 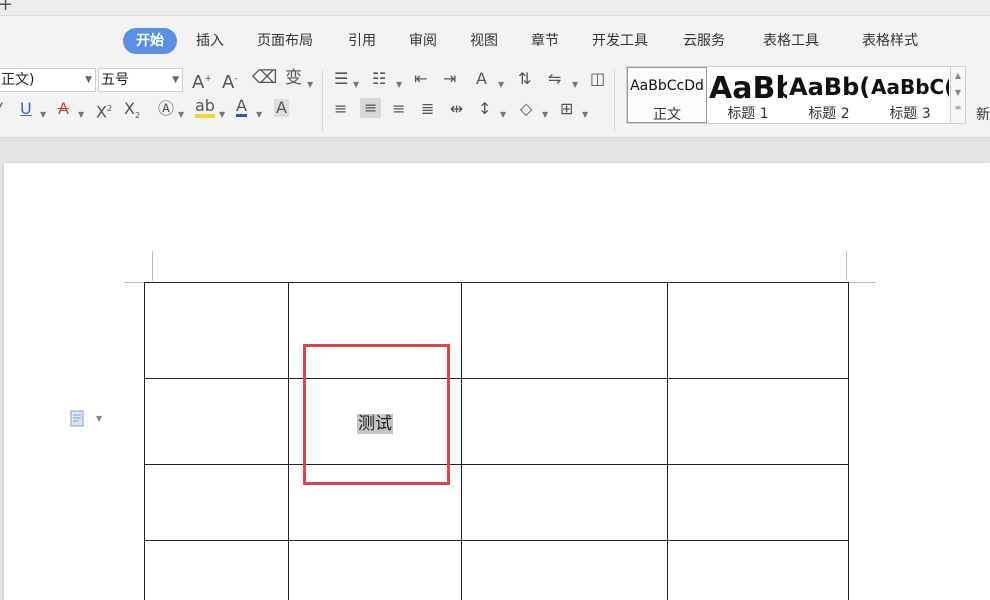 What do you see at coordinates (484, 41) in the screenshot?
I see `tab-view: 视图` at bounding box center [484, 41].